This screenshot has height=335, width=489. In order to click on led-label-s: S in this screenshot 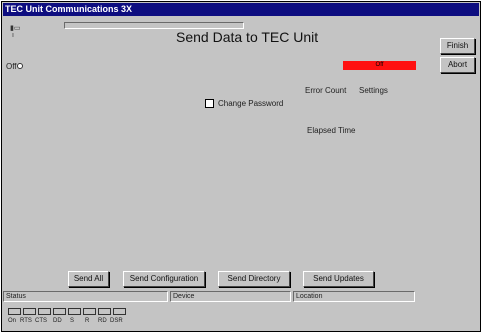, I will do `click(72, 321)`.